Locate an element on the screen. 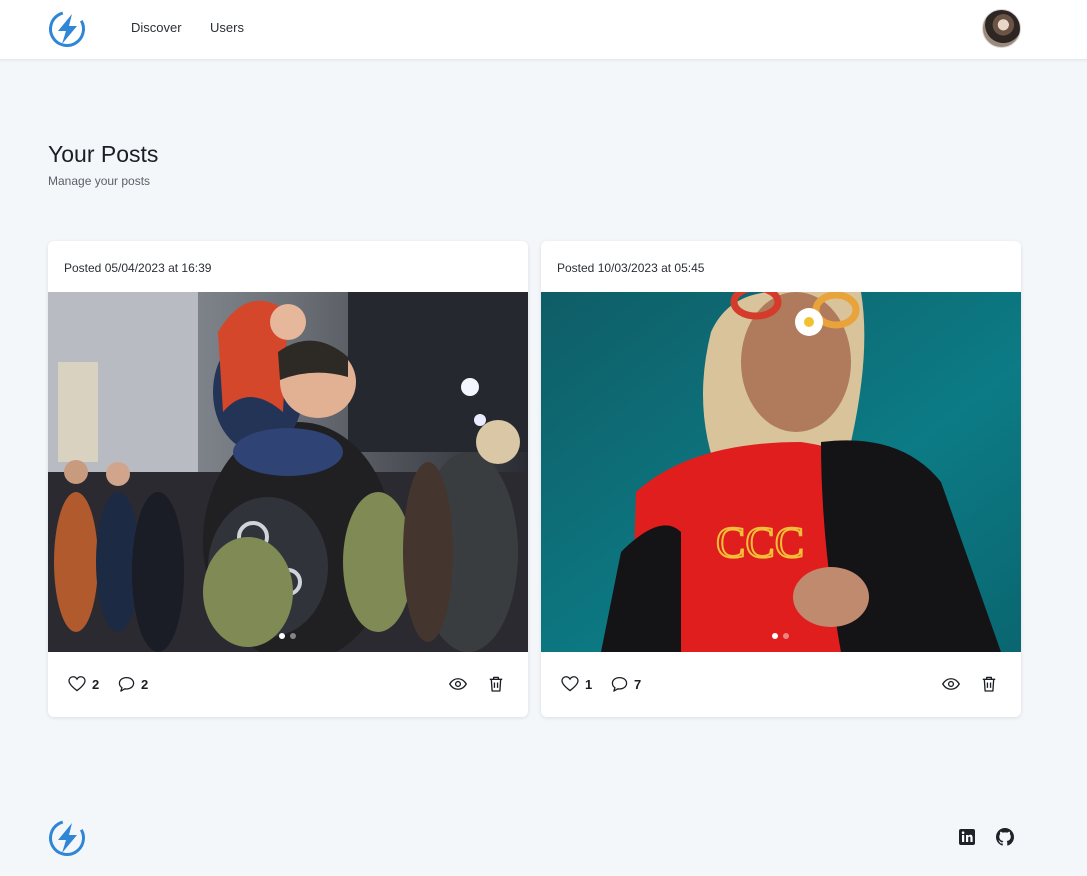  page-title: Your Posts is located at coordinates (103, 154).